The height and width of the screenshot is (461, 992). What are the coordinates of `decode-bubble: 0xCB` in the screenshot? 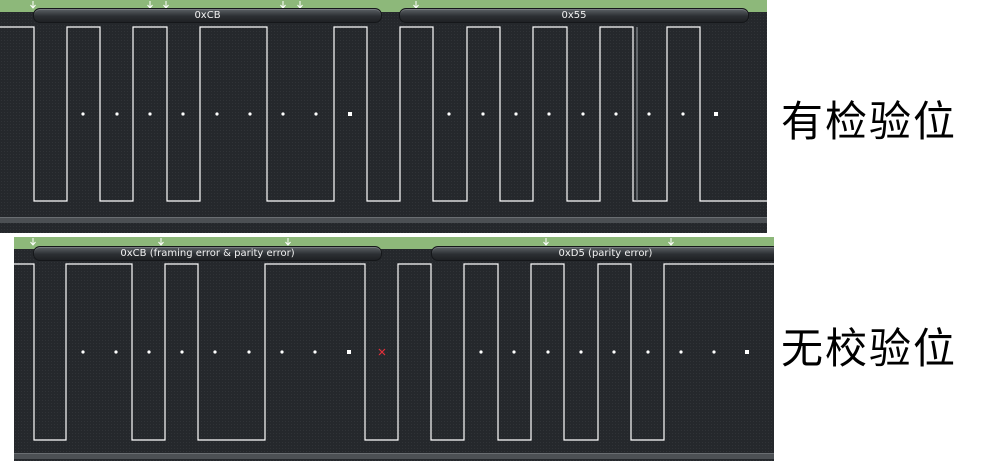 It's located at (207, 15).